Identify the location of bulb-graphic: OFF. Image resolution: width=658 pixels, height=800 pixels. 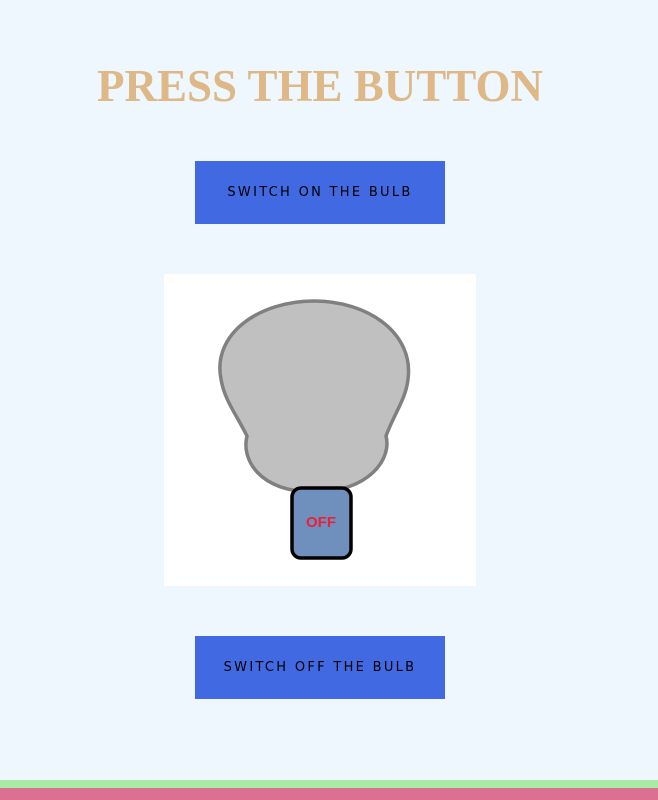
(314, 429).